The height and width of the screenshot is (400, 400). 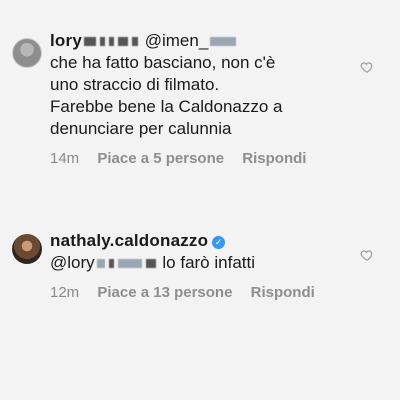 I want to click on verified-badge-icon: ✓, so click(x=219, y=242).